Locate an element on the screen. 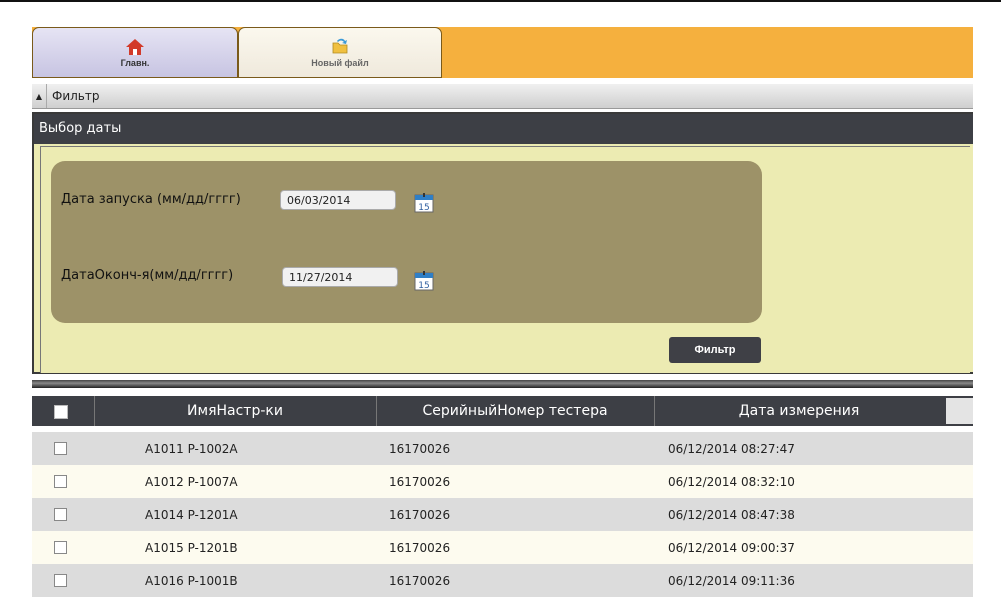 The image size is (1001, 605). select-all-column is located at coordinates (63, 411).